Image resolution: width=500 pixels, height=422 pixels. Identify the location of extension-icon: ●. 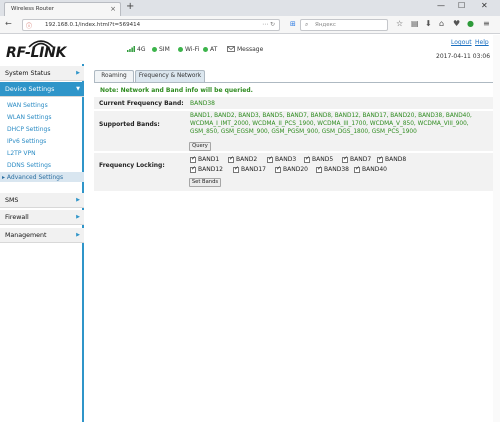
(470, 23).